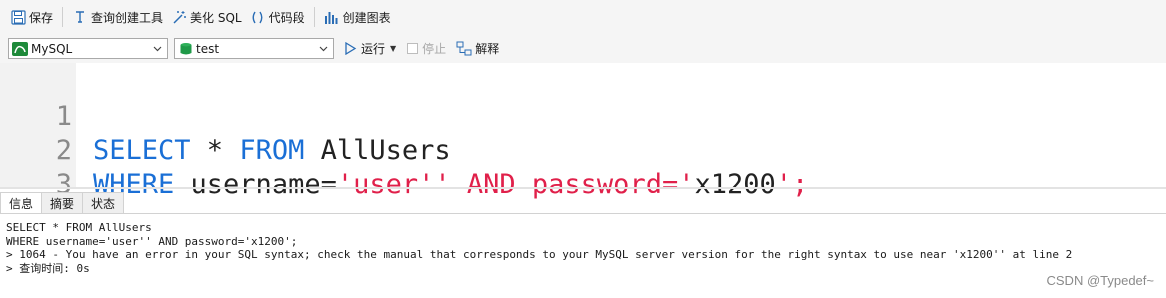 The width and height of the screenshot is (1166, 298). What do you see at coordinates (20, 48) in the screenshot?
I see `mysql-icon` at bounding box center [20, 48].